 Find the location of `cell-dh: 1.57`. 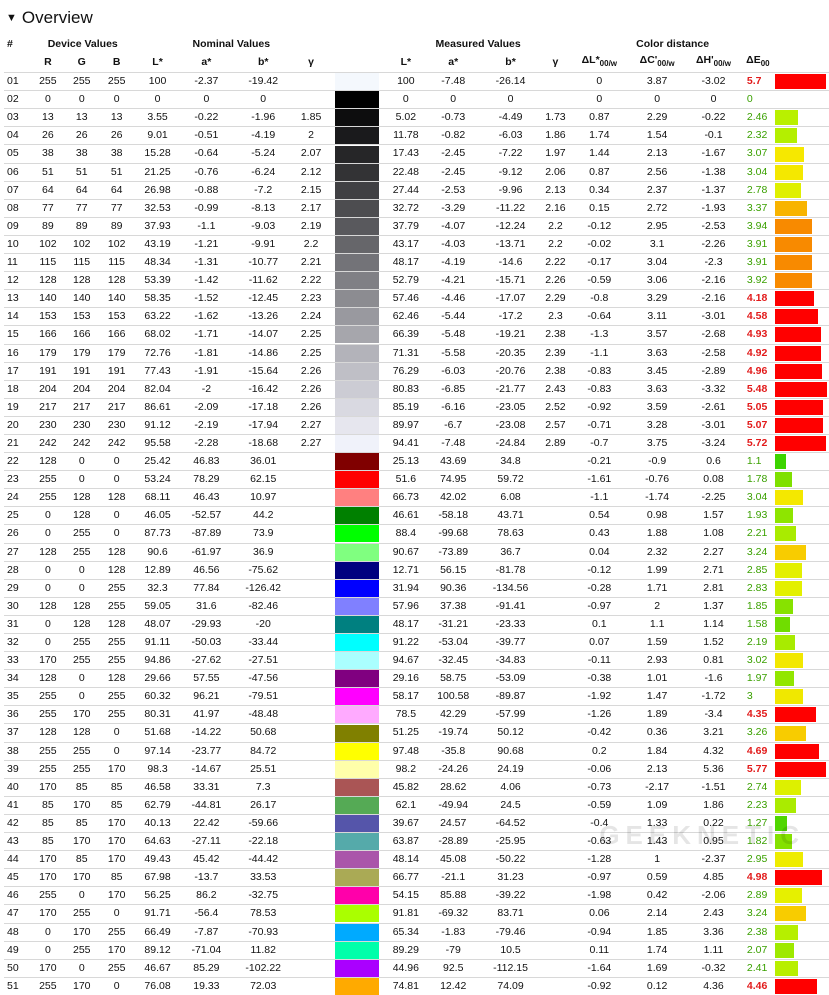

cell-dh: 1.57 is located at coordinates (713, 515).